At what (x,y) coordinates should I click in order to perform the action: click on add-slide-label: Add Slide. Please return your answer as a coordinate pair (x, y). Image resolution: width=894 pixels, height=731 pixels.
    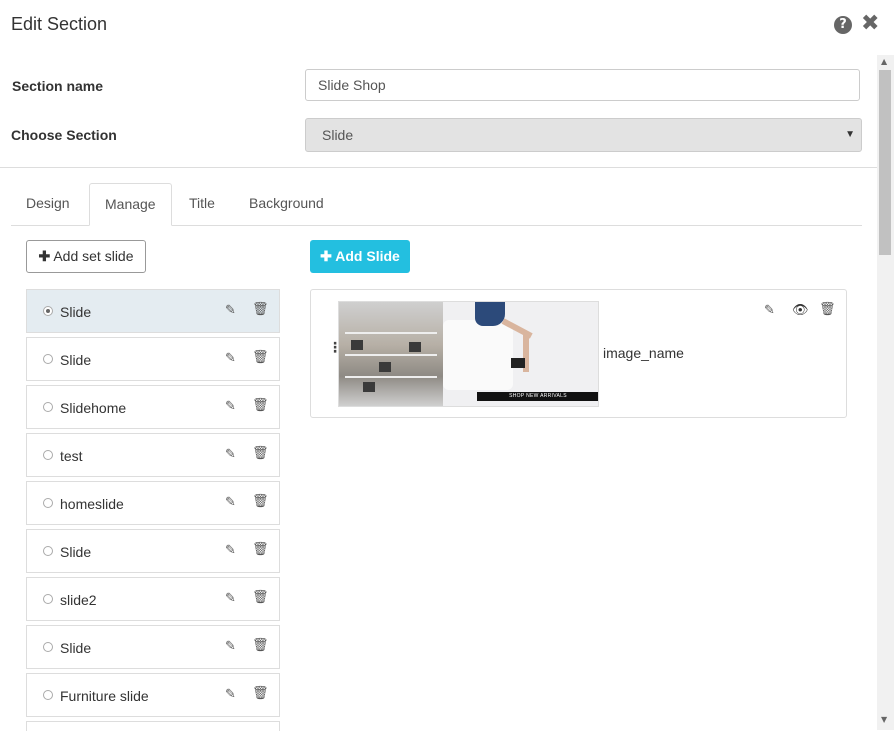
    Looking at the image, I should click on (367, 256).